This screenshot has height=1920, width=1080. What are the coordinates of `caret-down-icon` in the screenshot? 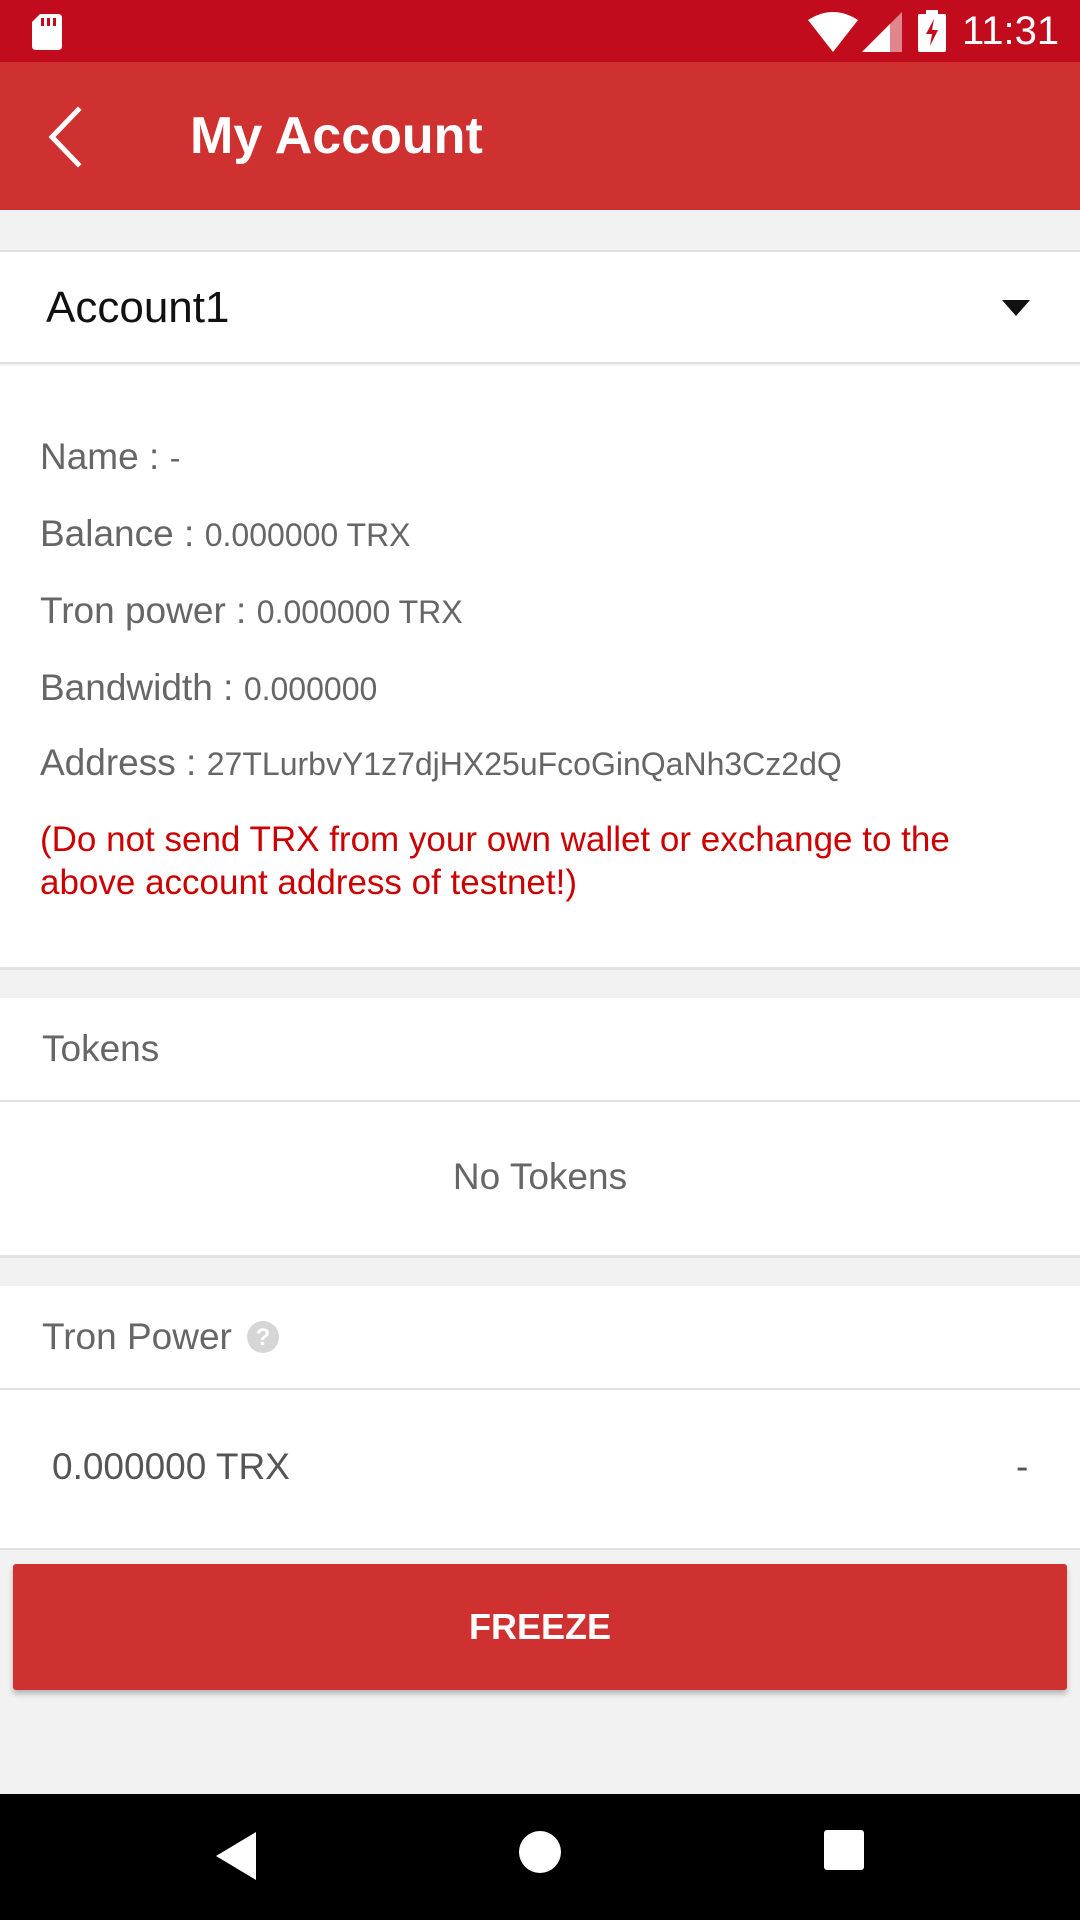 It's located at (1016, 308).